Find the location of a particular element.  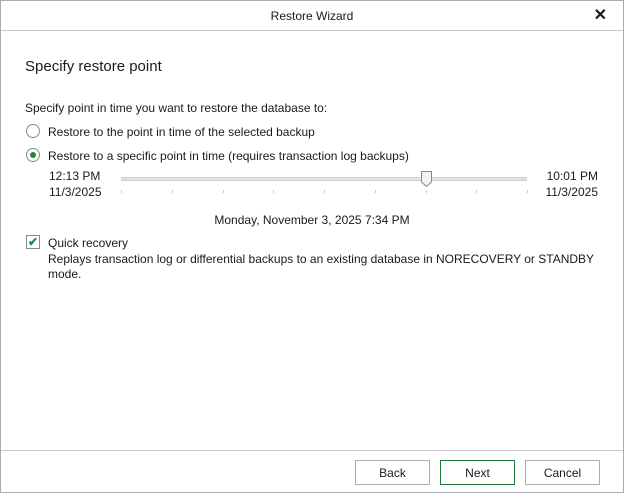

quick-recovery-checkbox: ✔ is located at coordinates (33, 242).